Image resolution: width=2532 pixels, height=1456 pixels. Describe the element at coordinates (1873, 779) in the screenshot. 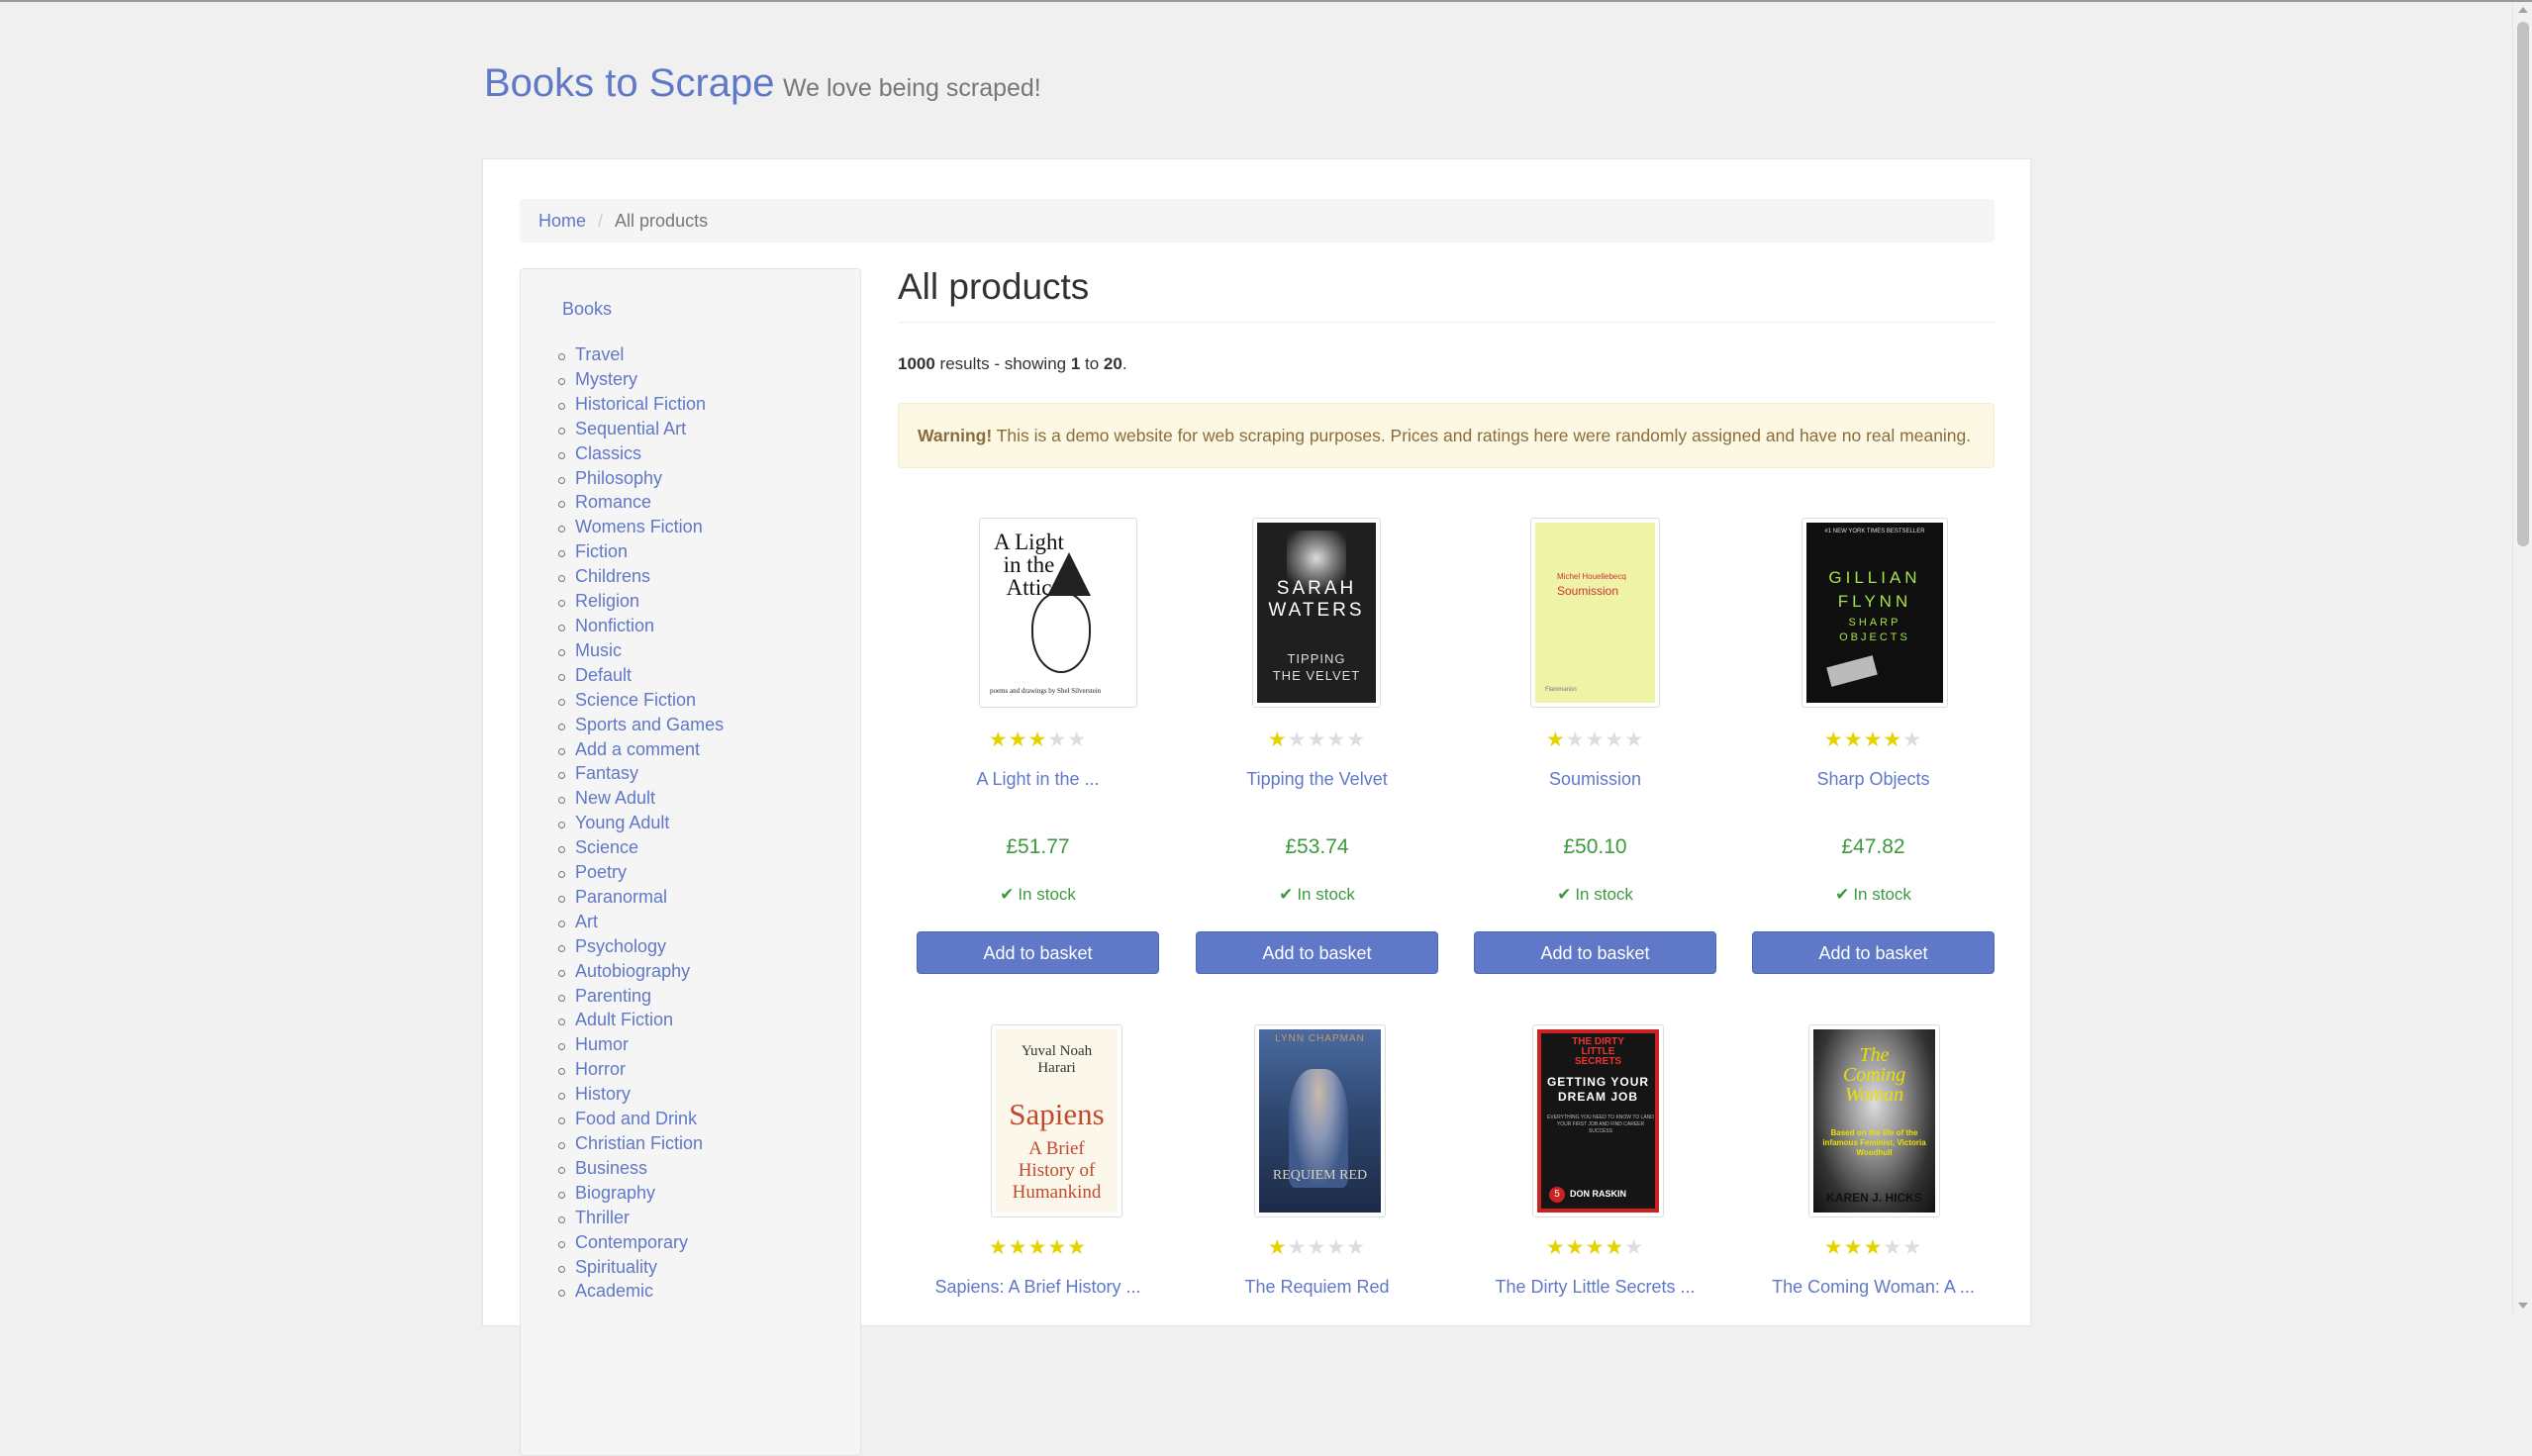

I see `product-title-link: Sharp Objects` at that location.